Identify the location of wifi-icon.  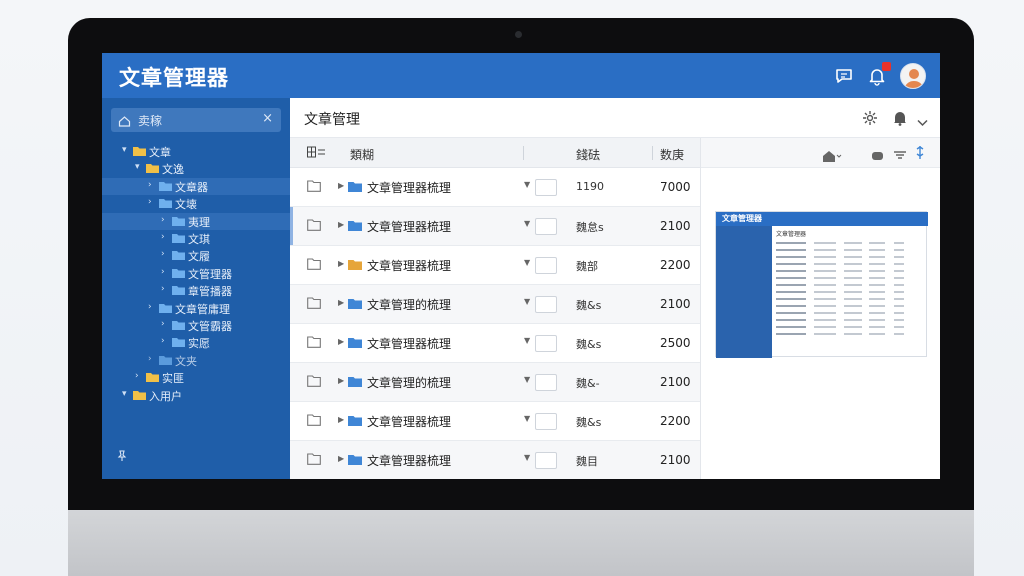
(900, 155).